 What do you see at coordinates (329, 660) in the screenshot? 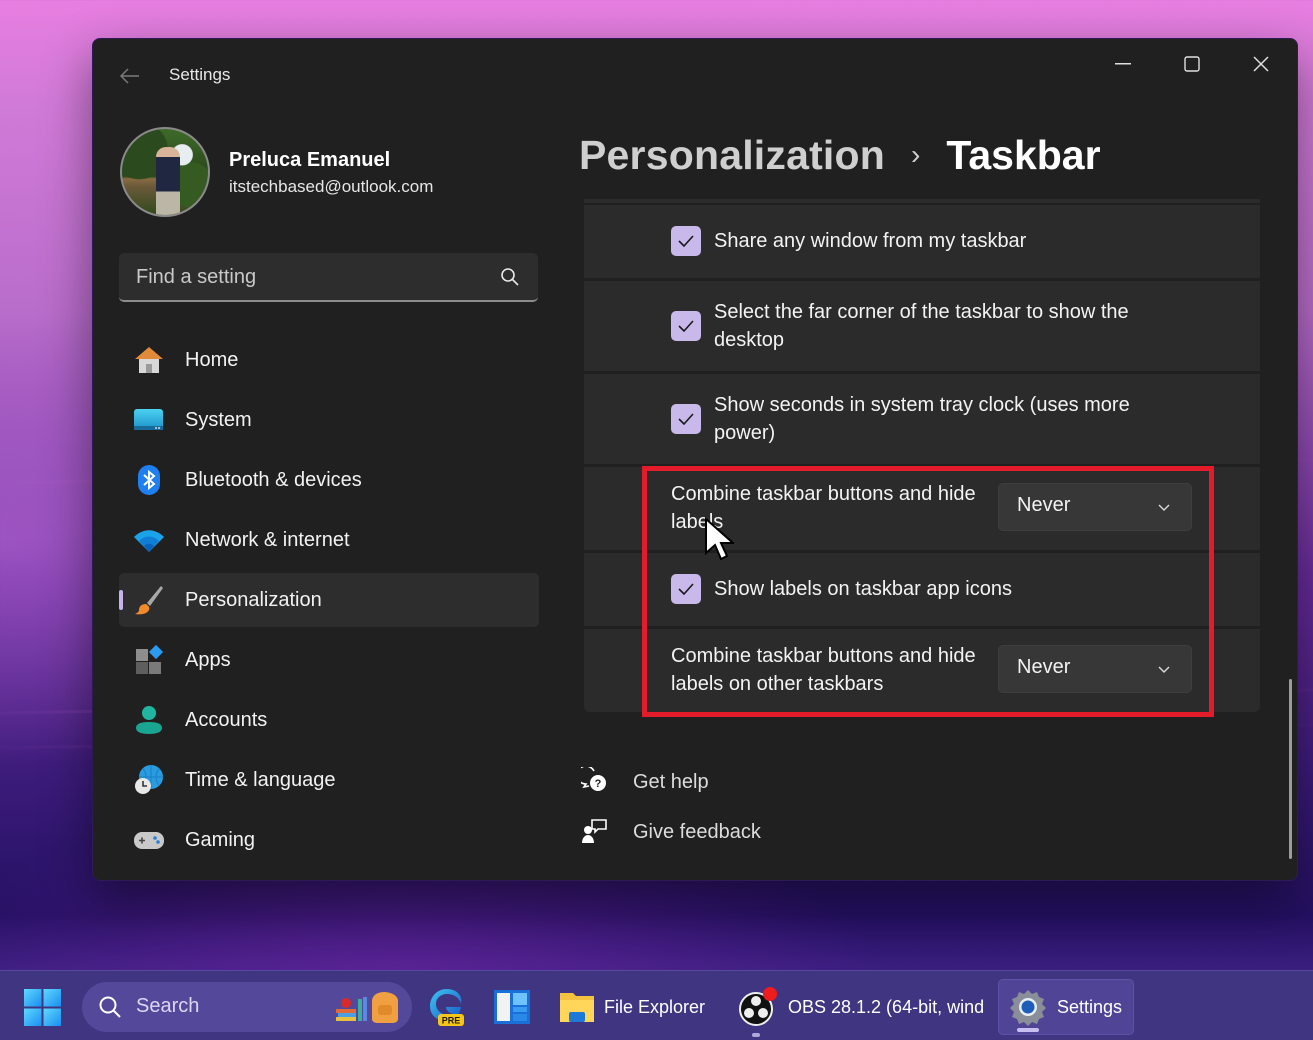
I see `sidebar-item-apps: Apps` at bounding box center [329, 660].